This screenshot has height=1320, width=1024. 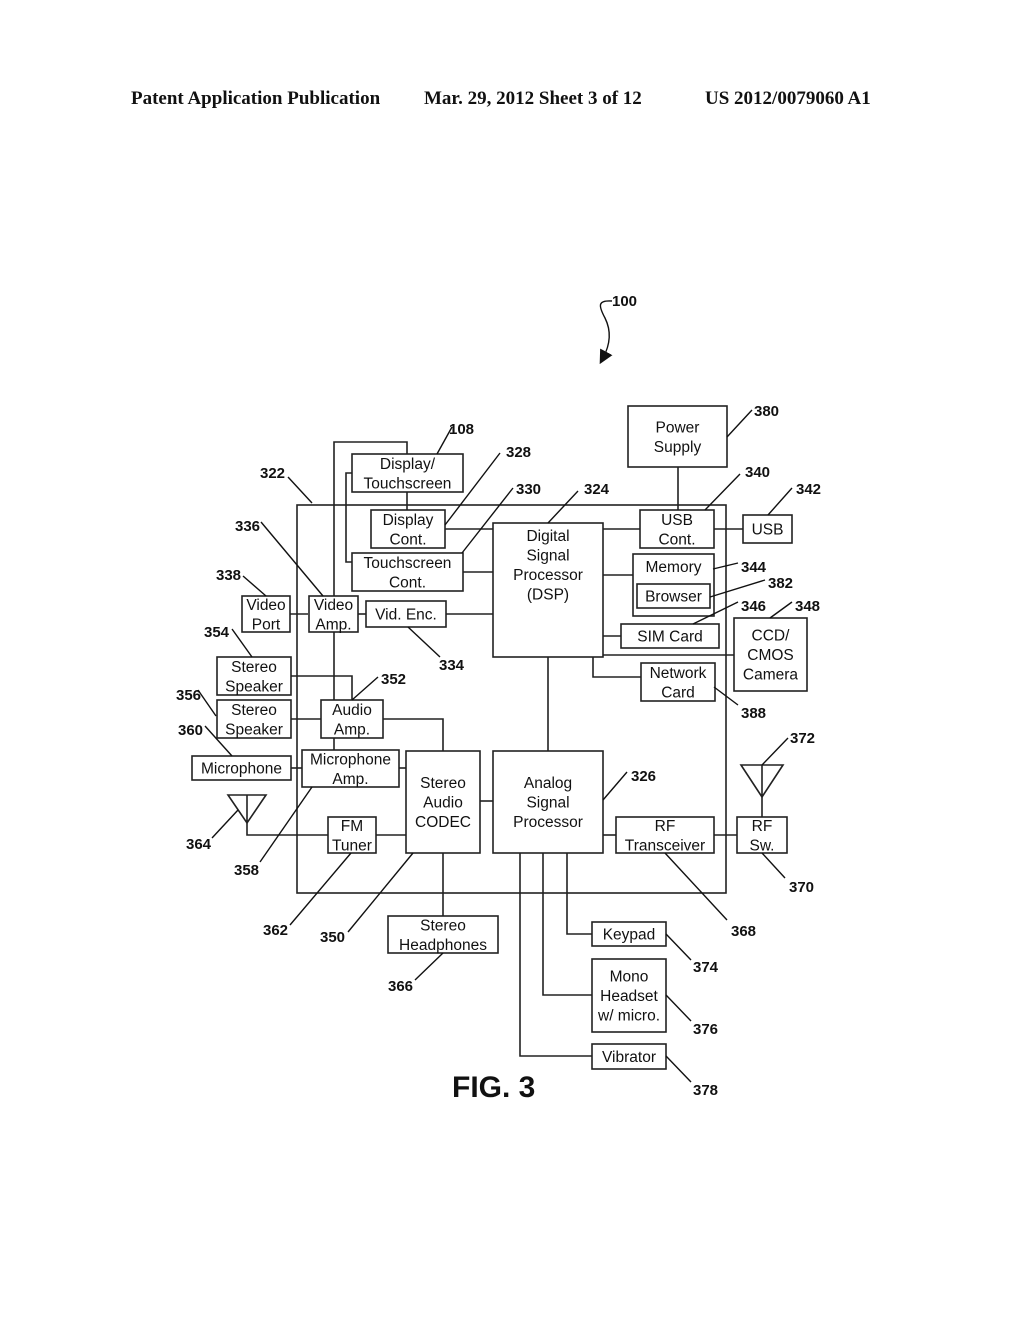 I want to click on video-port-label-line: Port, so click(x=266, y=624).